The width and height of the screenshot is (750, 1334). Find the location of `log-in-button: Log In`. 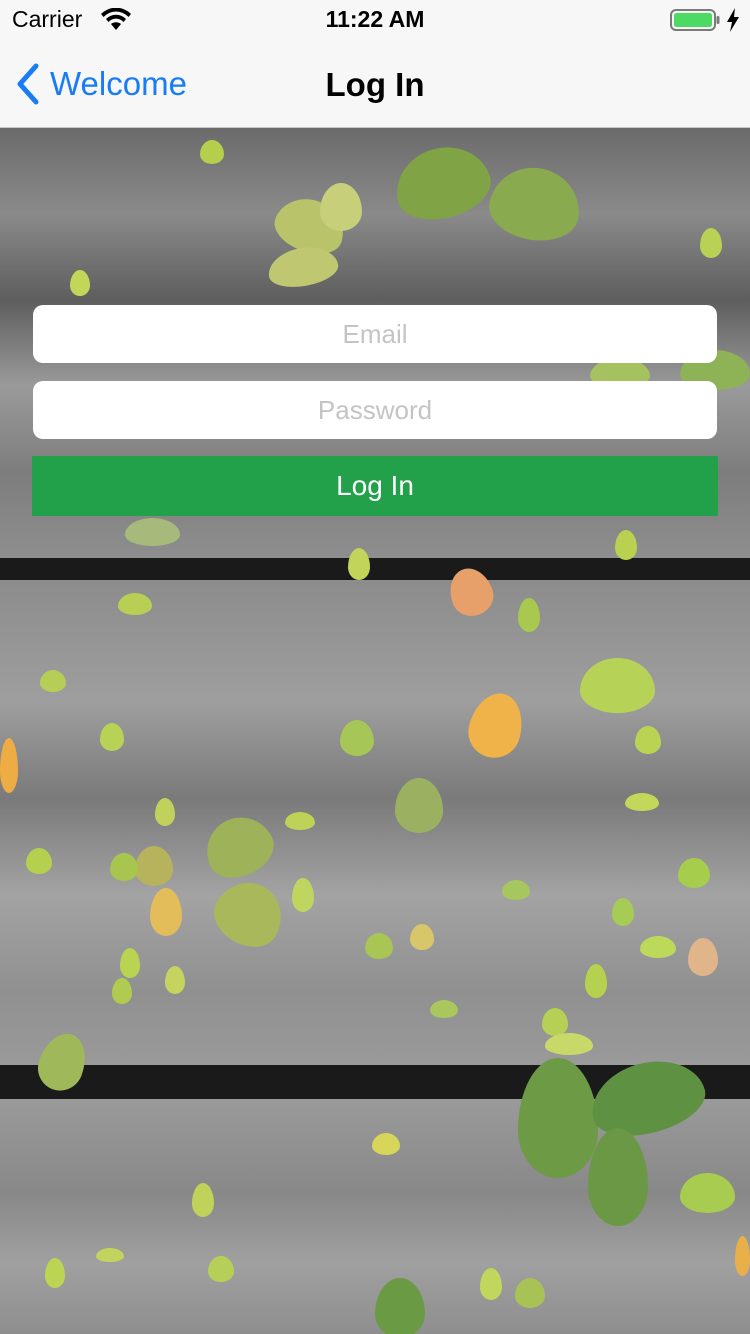

log-in-button: Log In is located at coordinates (375, 486).